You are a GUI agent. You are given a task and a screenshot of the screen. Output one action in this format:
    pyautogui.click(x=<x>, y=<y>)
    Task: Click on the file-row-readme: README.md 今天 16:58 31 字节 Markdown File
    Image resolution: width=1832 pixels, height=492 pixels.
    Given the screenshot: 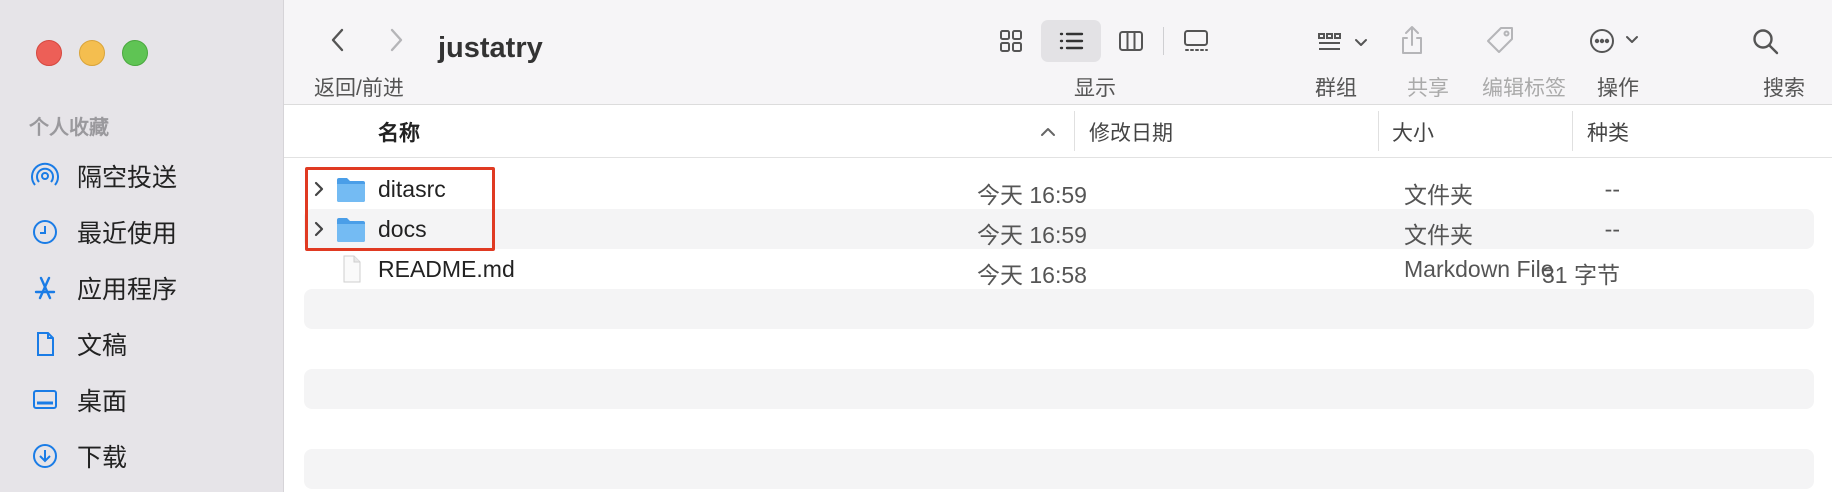 What is the action you would take?
    pyautogui.click(x=1059, y=269)
    